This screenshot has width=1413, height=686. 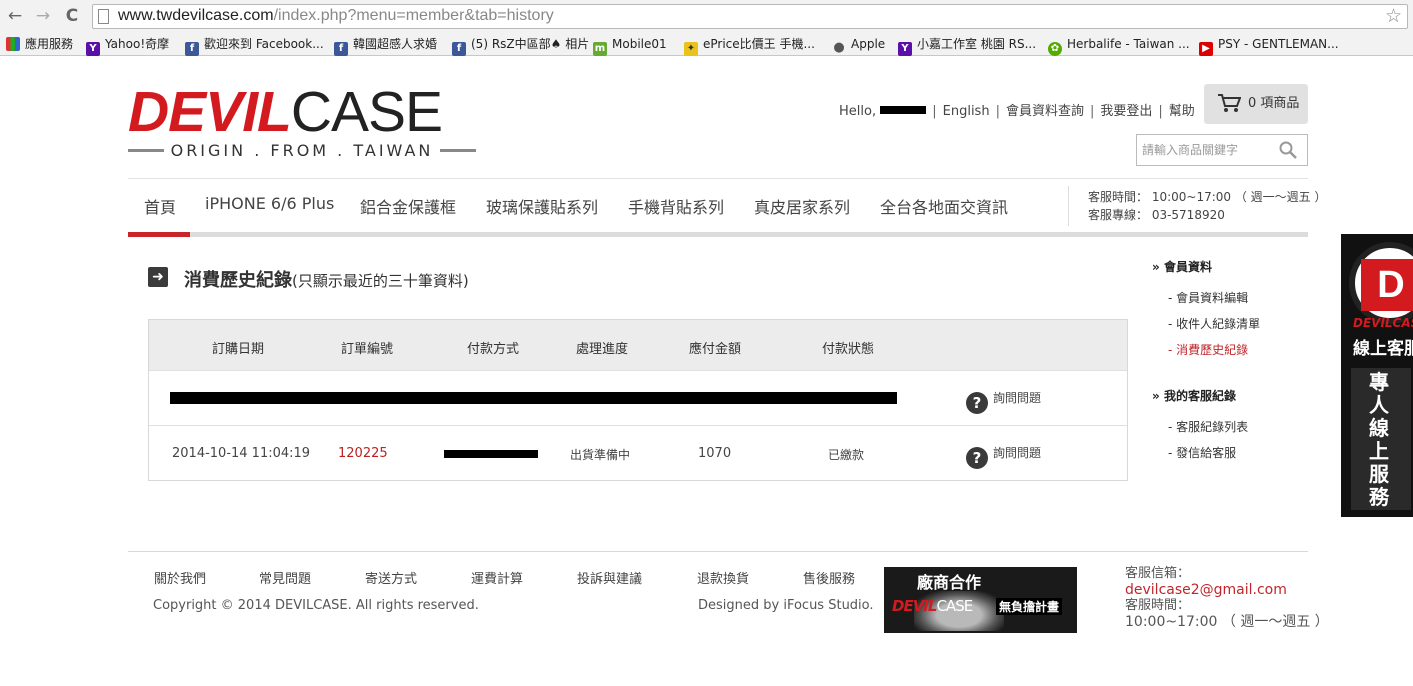 What do you see at coordinates (723, 577) in the screenshot?
I see `footer-link-returns: 退款換貨` at bounding box center [723, 577].